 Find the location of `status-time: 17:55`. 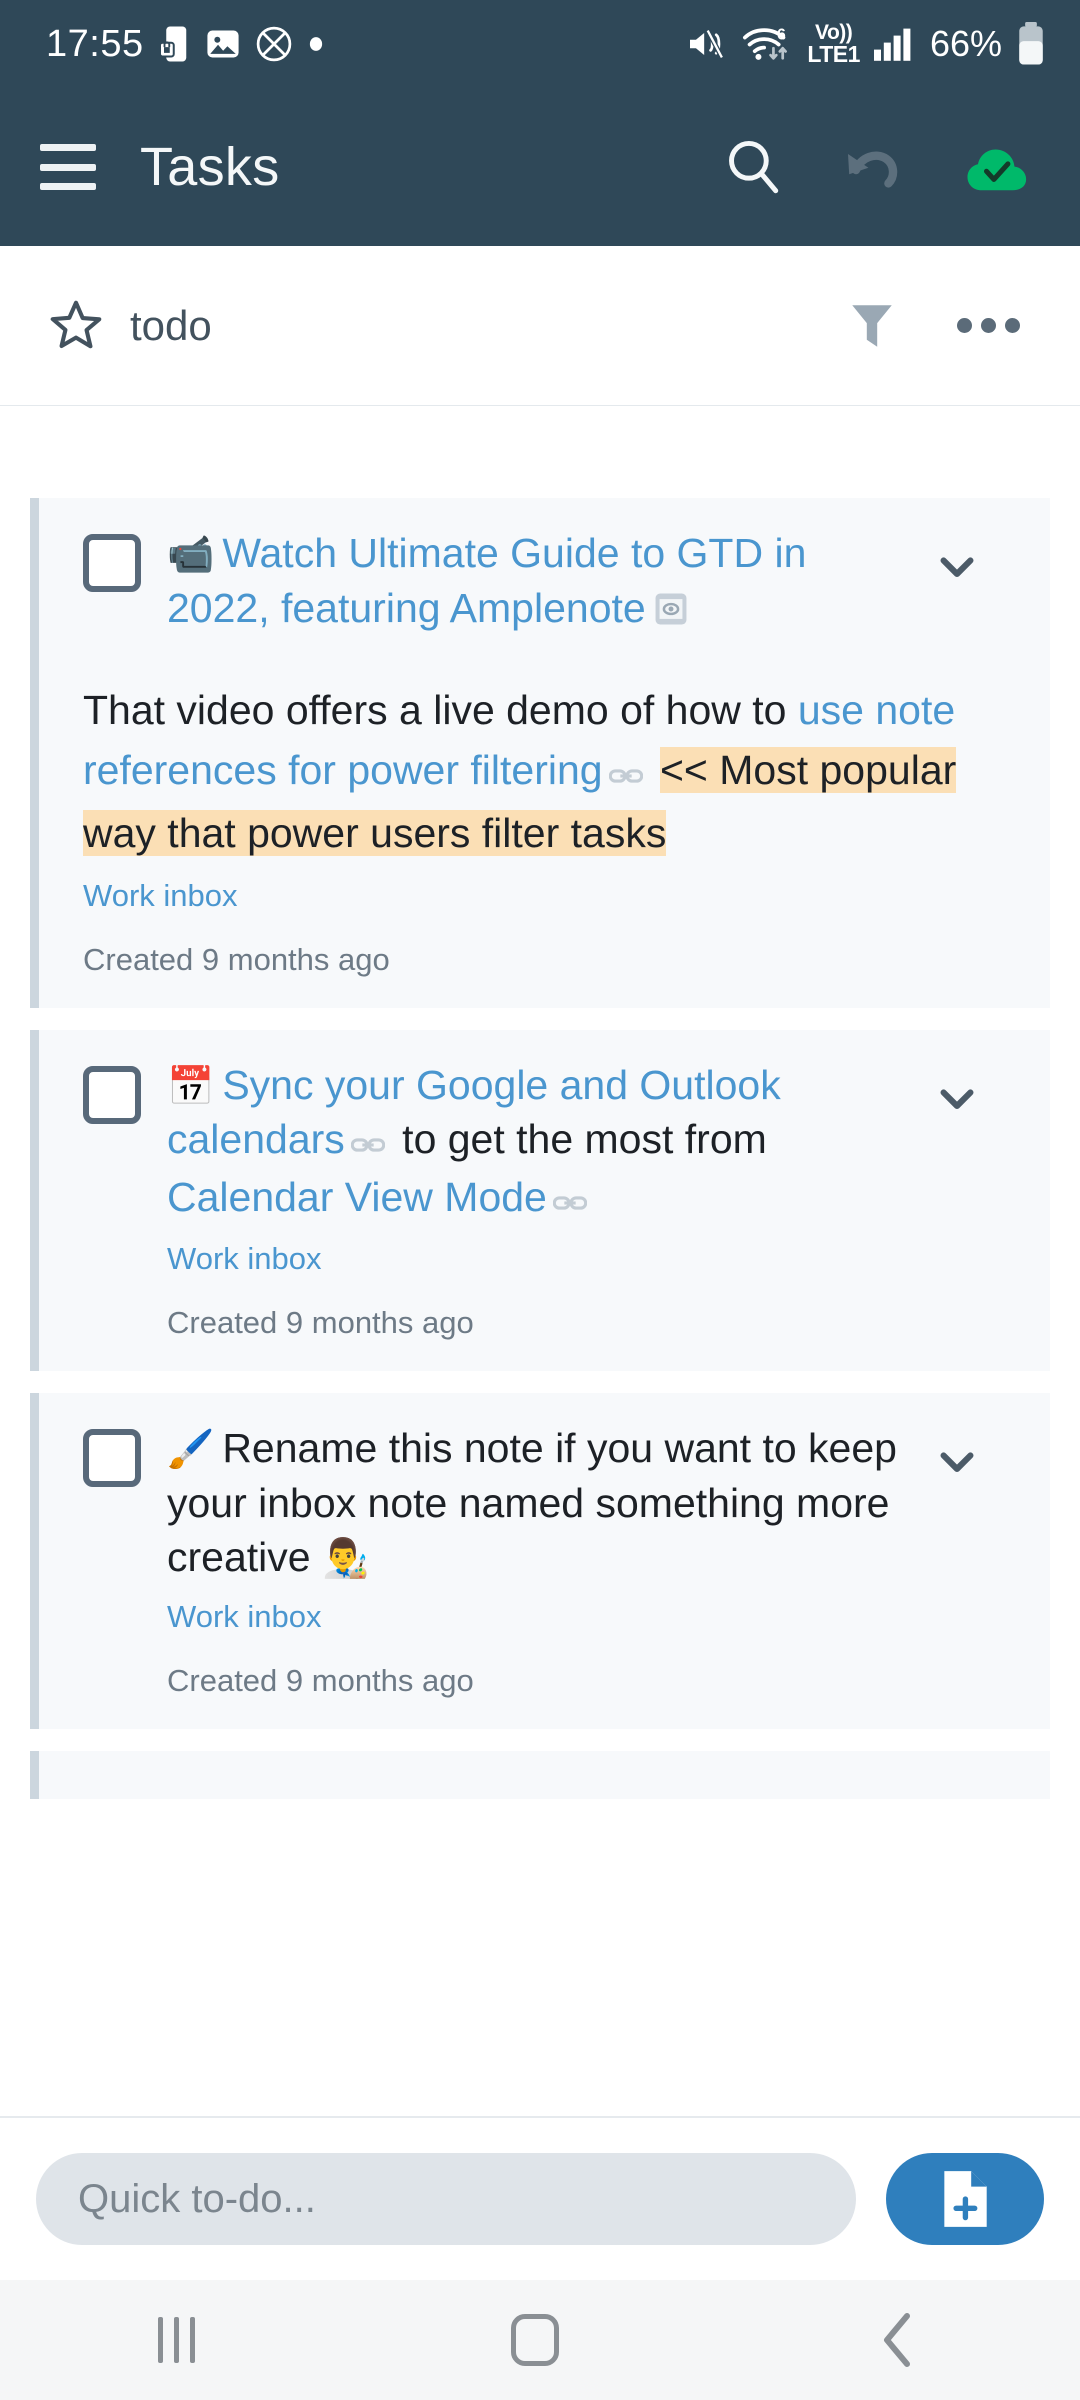

status-time: 17:55 is located at coordinates (95, 43).